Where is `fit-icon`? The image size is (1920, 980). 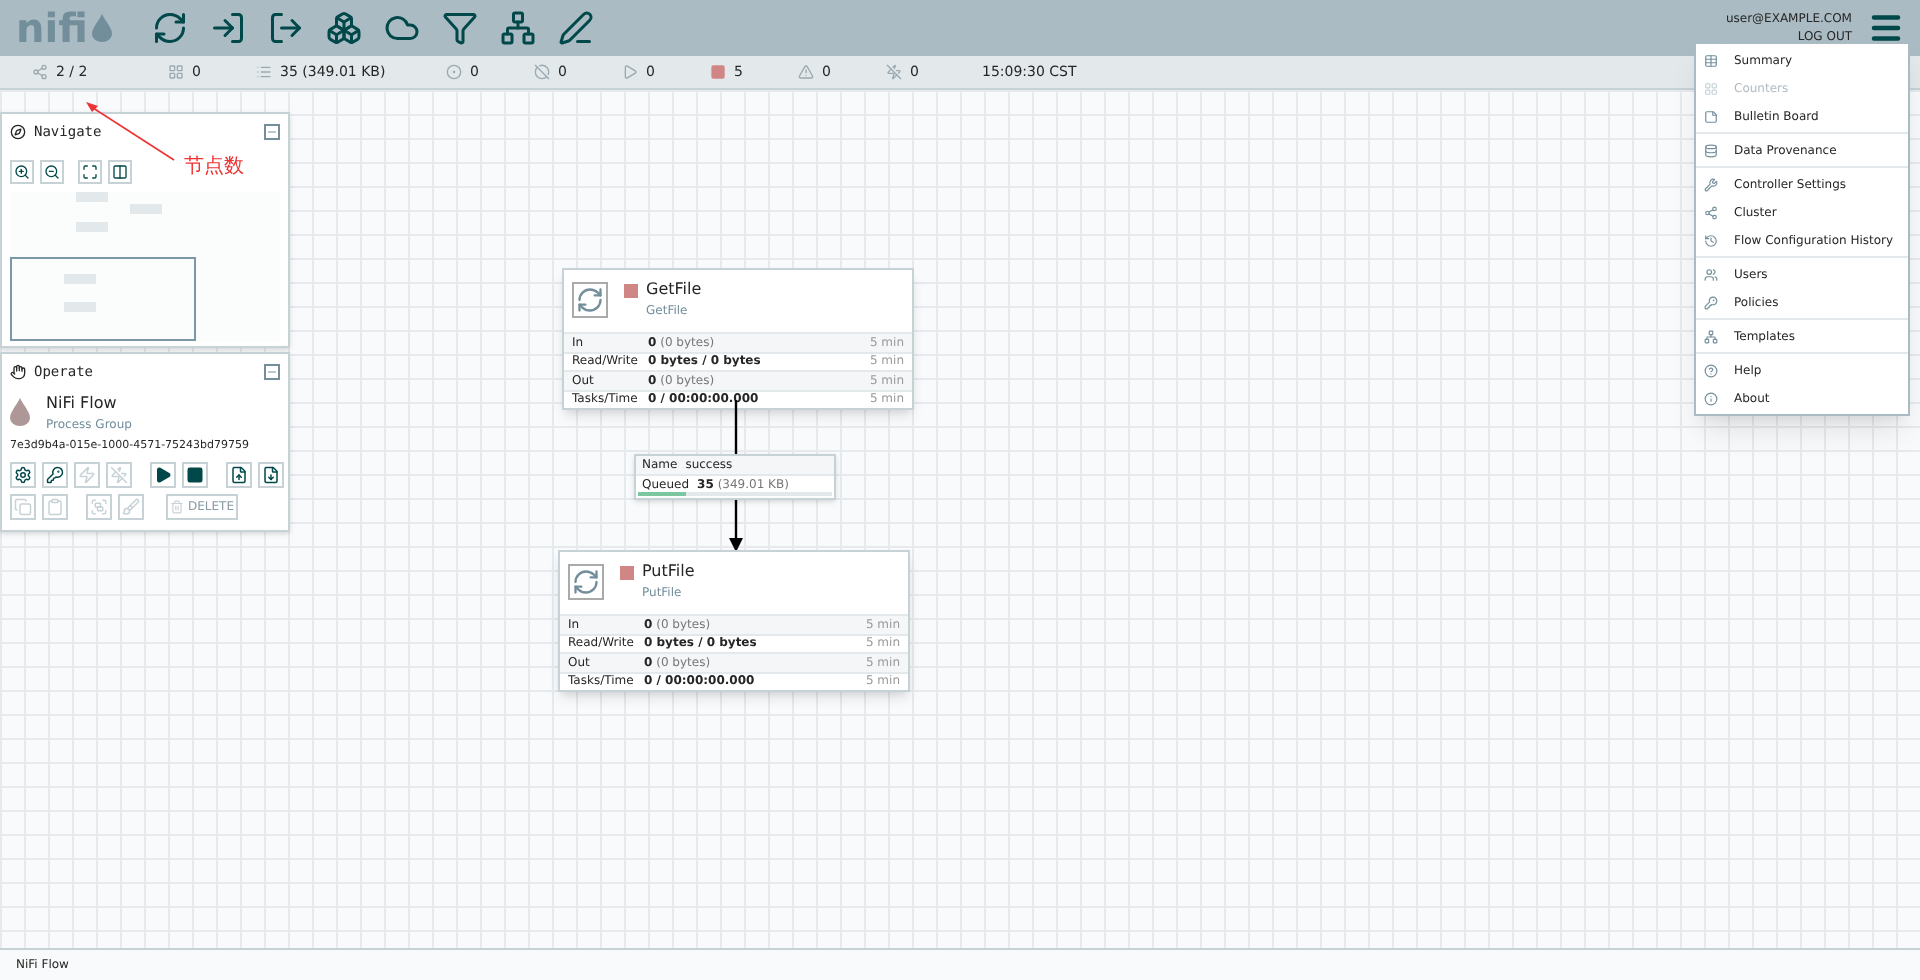 fit-icon is located at coordinates (90, 171).